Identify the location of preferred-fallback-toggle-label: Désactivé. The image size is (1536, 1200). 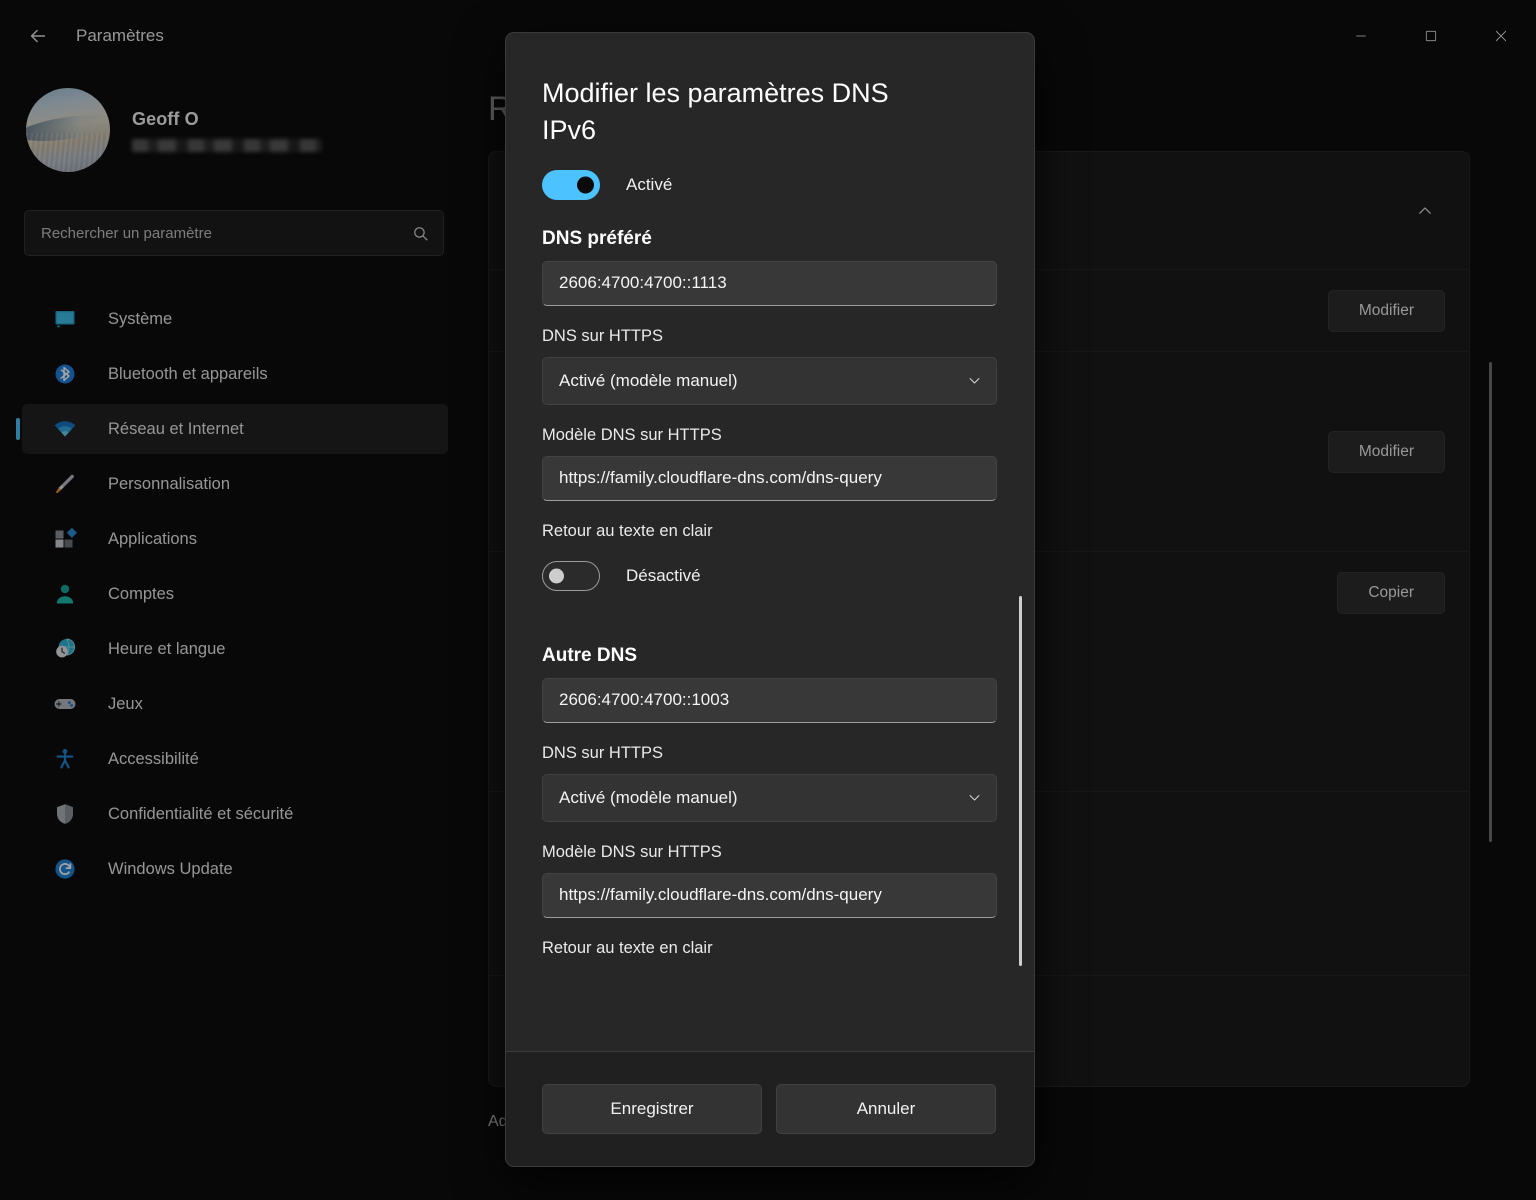
(663, 575).